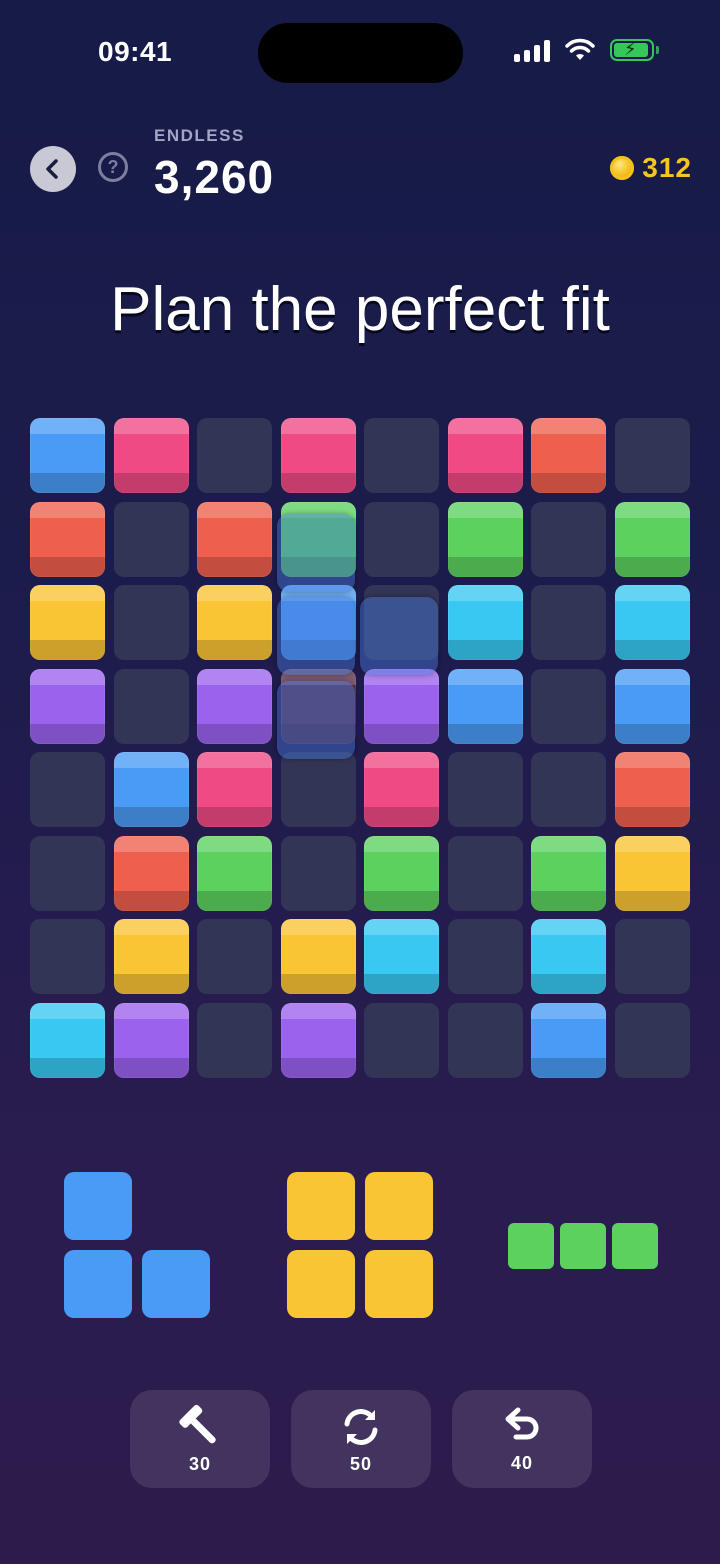  What do you see at coordinates (199, 135) in the screenshot?
I see `game-mode-label: ENDLESS` at bounding box center [199, 135].